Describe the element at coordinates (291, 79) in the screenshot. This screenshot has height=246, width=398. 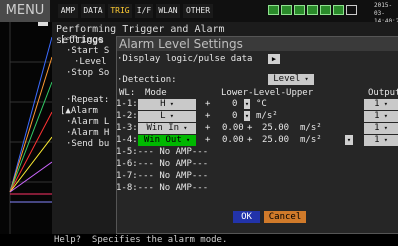
I see `detection-select: Level` at that location.